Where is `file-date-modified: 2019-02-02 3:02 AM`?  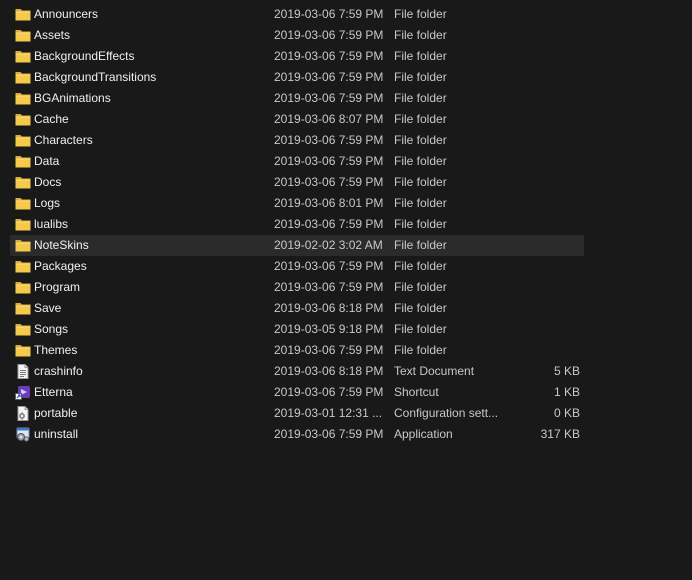 file-date-modified: 2019-02-02 3:02 AM is located at coordinates (328, 245).